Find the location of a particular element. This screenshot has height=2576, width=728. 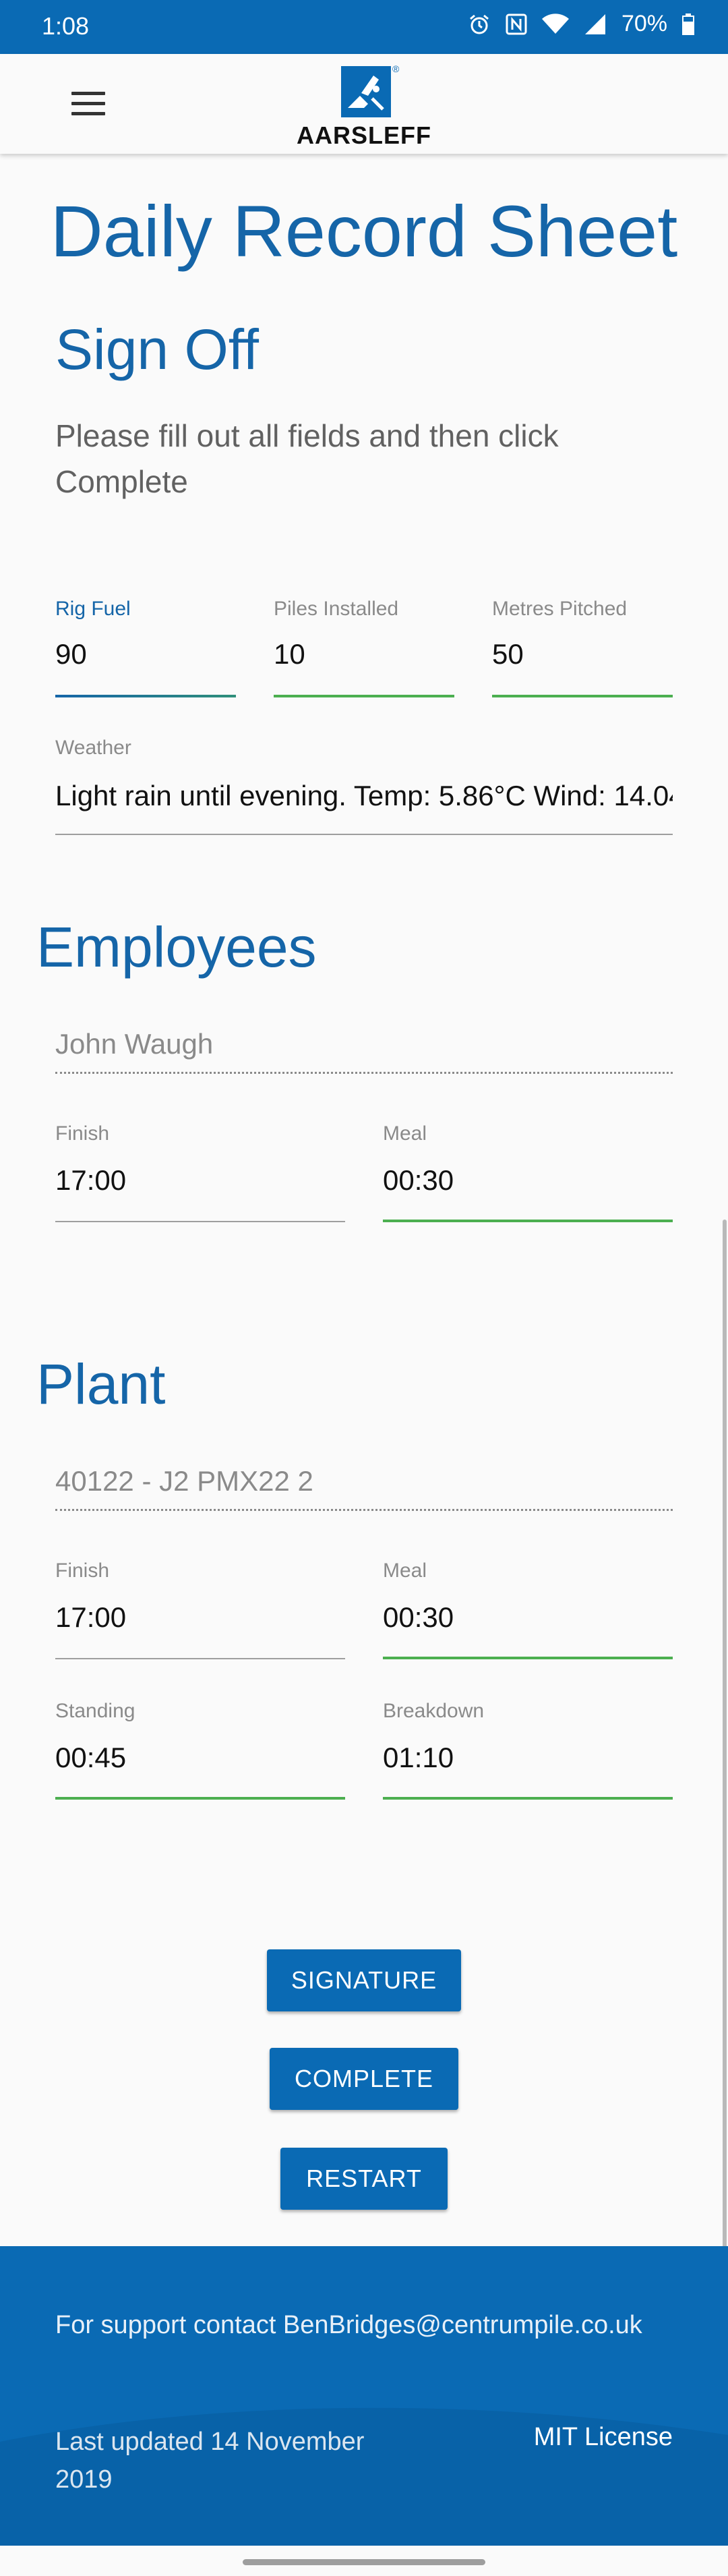

brand-name: AARSLEFF is located at coordinates (364, 135).